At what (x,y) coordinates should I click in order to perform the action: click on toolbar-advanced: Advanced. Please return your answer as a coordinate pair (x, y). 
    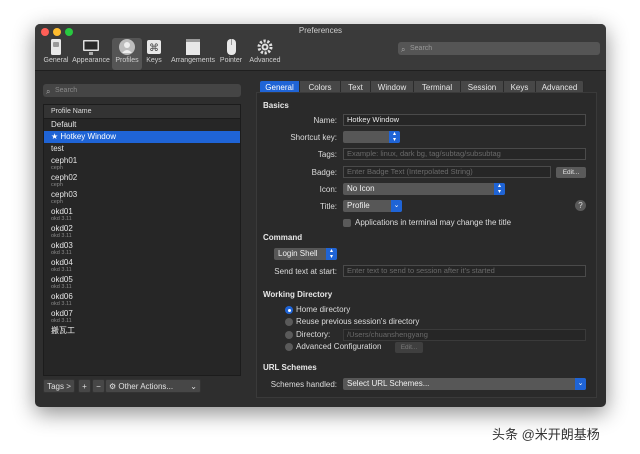
    Looking at the image, I should click on (265, 54).